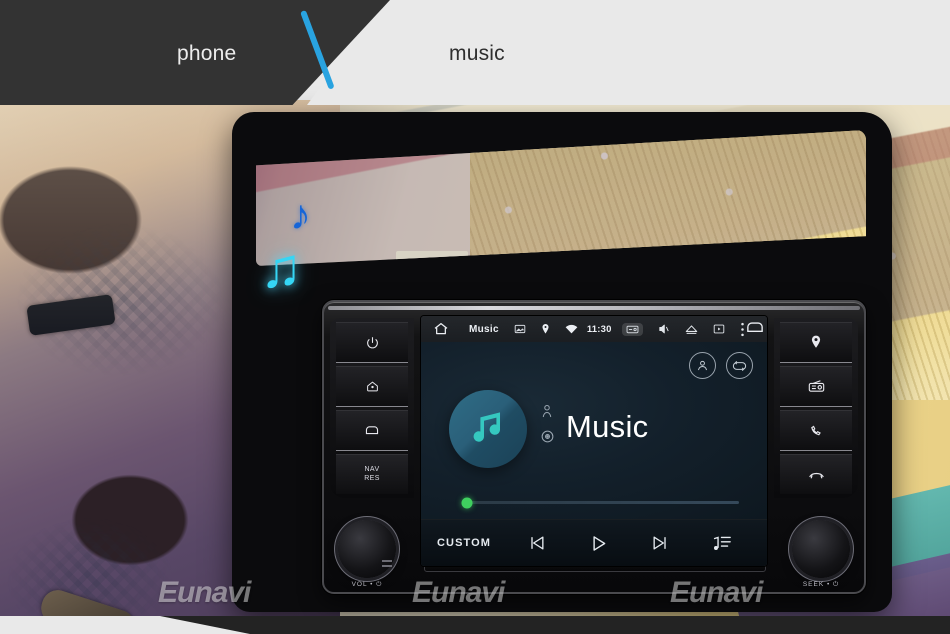 The width and height of the screenshot is (950, 634). Describe the element at coordinates (664, 329) in the screenshot. I see `volume-icon` at that location.